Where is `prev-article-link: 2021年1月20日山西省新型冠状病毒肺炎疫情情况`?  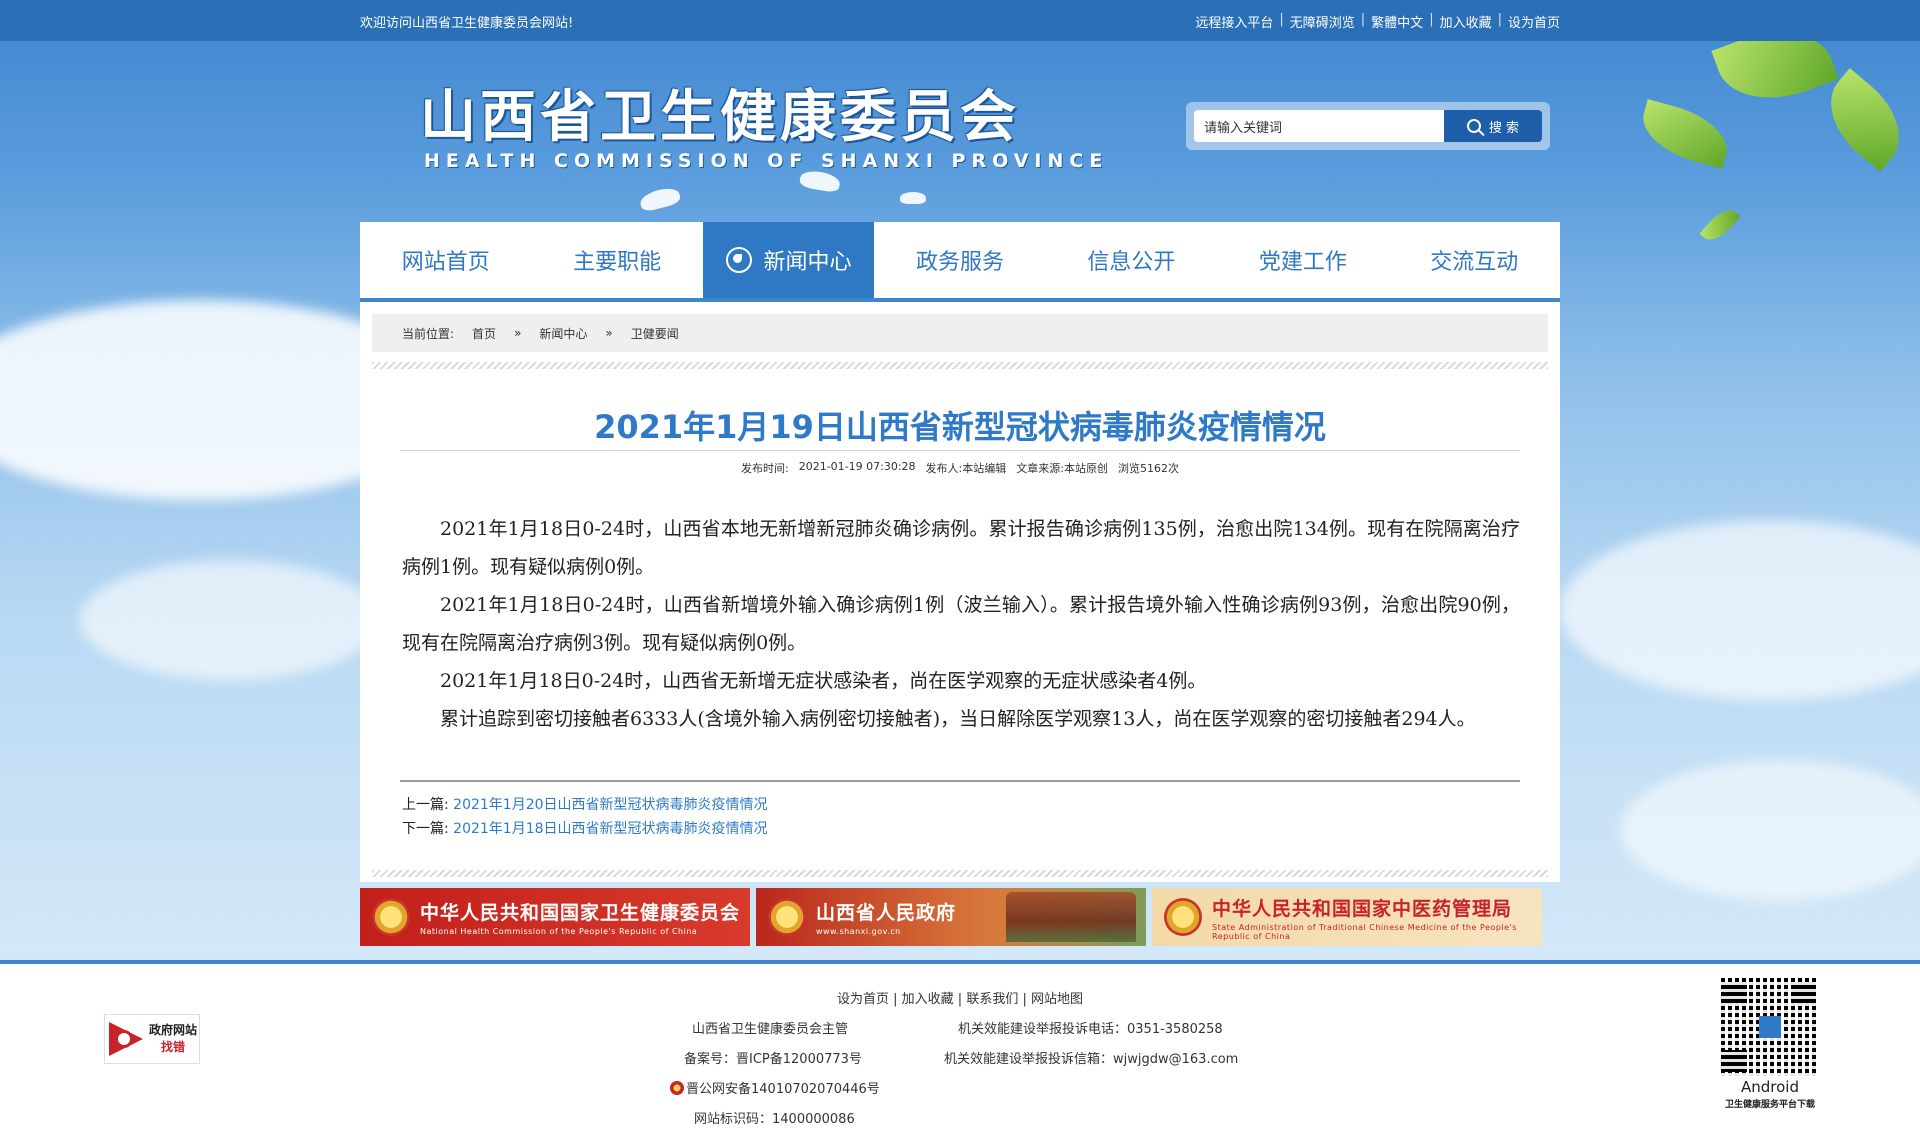
prev-article-link: 2021年1月20日山西省新型冠状病毒肺炎疫情情况 is located at coordinates (610, 805).